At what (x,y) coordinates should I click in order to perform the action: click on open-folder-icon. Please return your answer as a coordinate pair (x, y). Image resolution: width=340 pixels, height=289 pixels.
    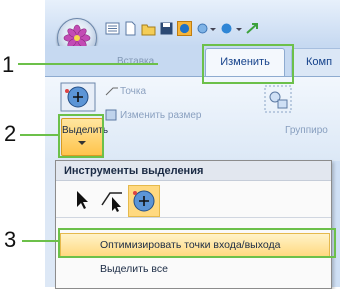
    Looking at the image, I should click on (148, 28).